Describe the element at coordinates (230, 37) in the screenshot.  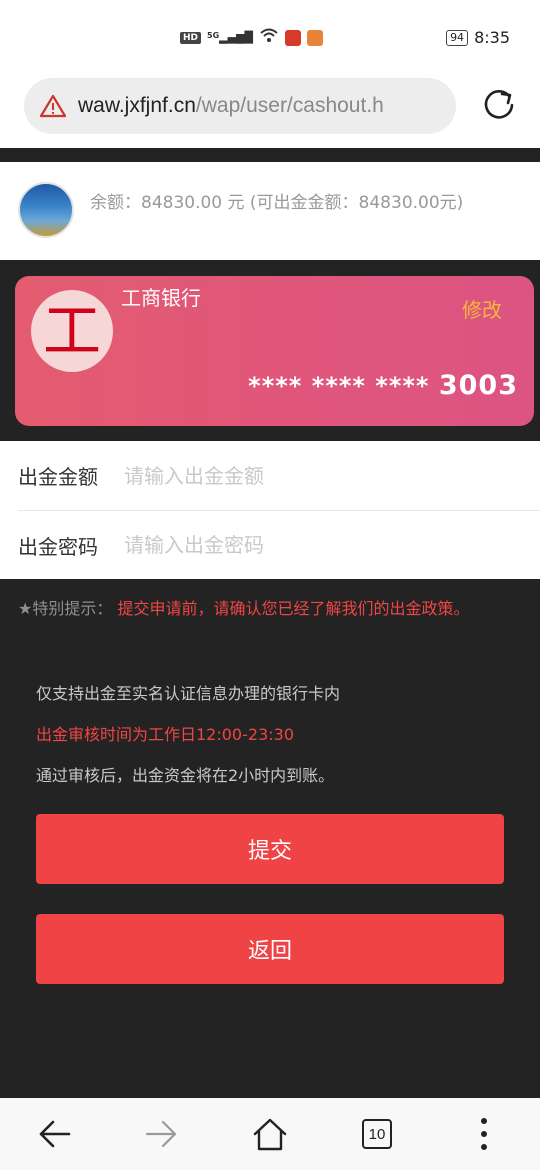
I see `signal-icon: 5G▂▄▆█` at that location.